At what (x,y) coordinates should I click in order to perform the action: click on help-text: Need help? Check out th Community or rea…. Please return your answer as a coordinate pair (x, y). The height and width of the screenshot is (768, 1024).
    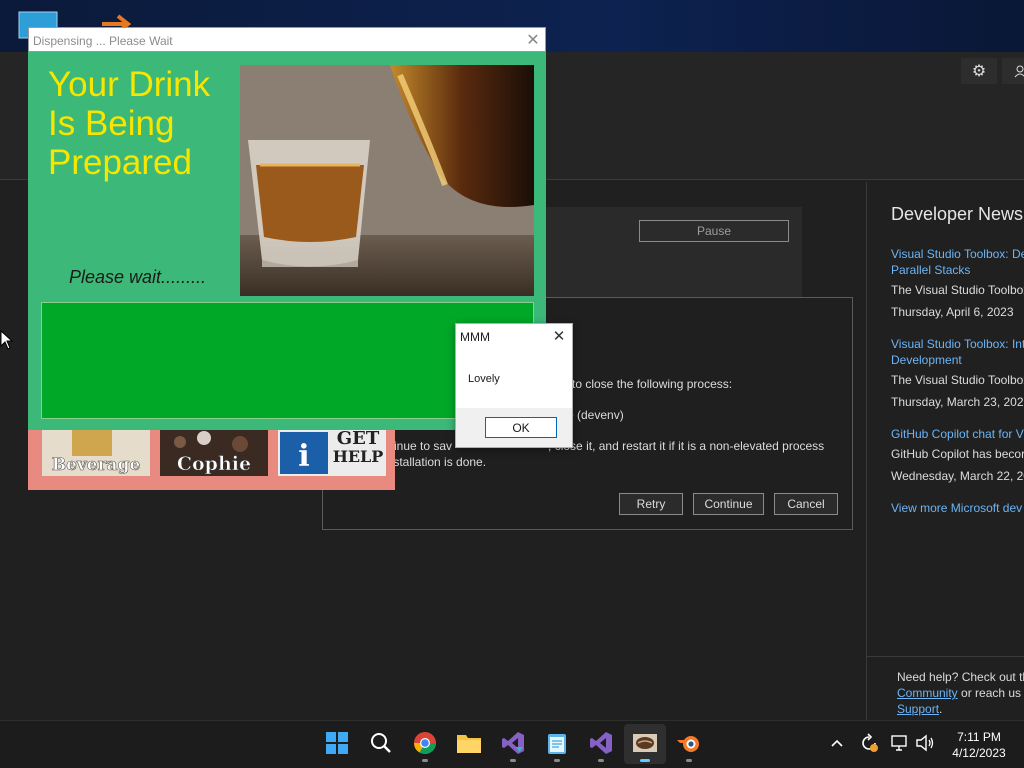
    Looking at the image, I should click on (960, 693).